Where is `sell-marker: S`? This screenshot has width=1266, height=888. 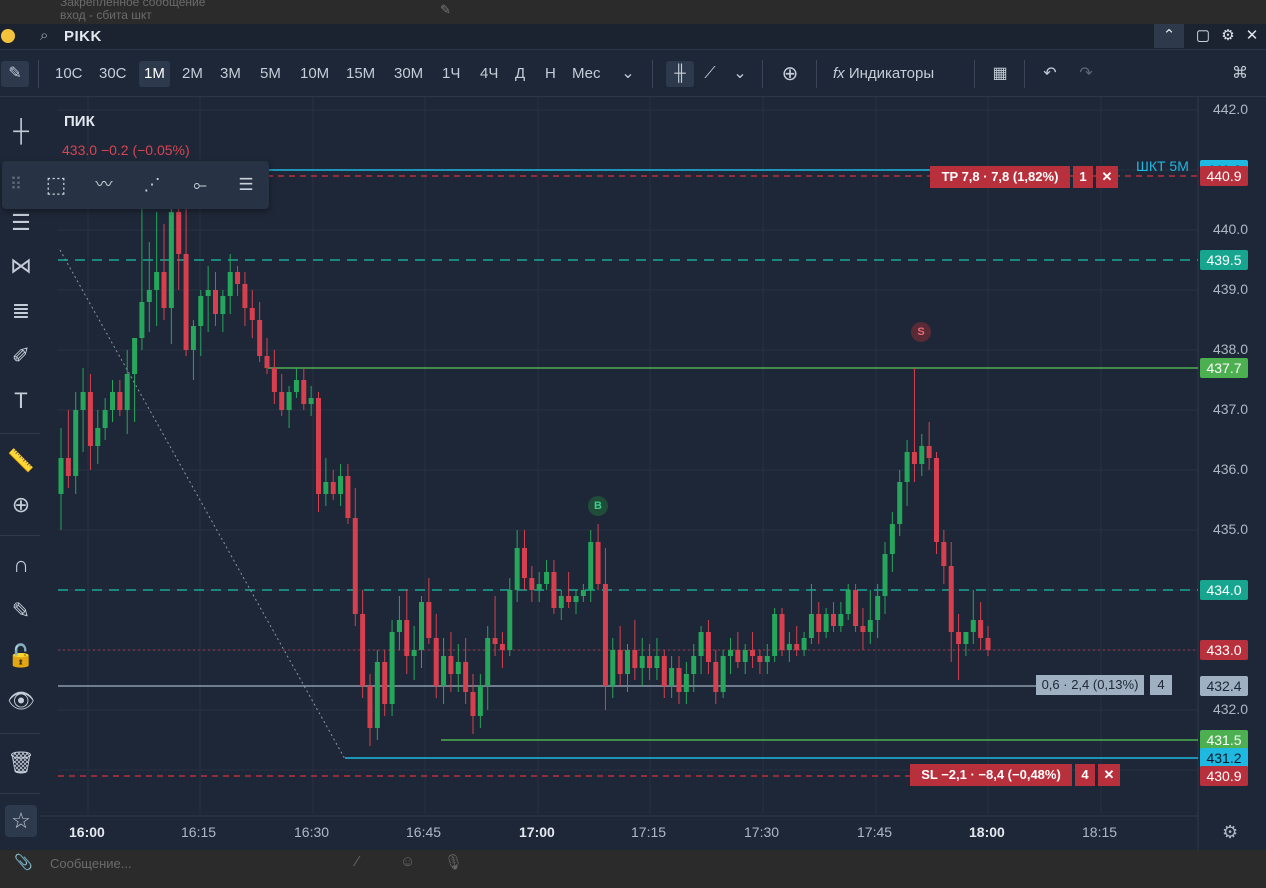
sell-marker: S is located at coordinates (921, 332).